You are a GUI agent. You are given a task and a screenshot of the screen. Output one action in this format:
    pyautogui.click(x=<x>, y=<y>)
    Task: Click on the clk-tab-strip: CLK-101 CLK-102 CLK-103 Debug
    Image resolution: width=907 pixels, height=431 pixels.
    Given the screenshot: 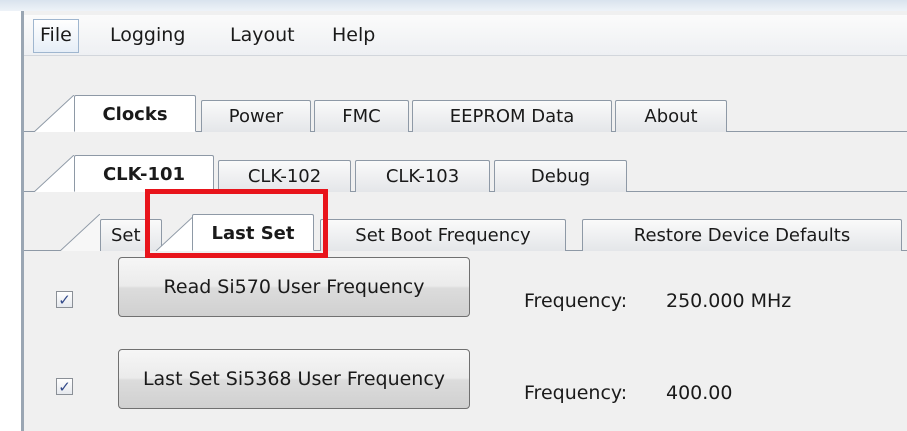 What is the action you would take?
    pyautogui.click(x=465, y=164)
    